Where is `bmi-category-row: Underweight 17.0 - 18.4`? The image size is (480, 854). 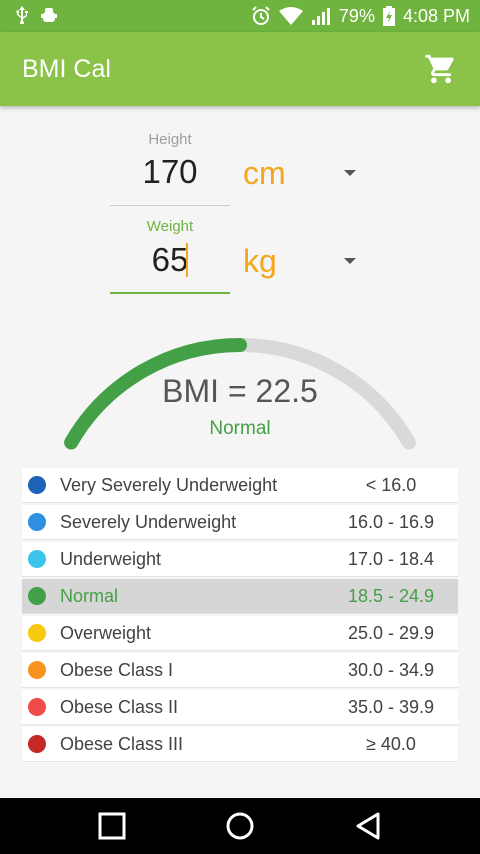
bmi-category-row: Underweight 17.0 - 18.4 is located at coordinates (240, 559).